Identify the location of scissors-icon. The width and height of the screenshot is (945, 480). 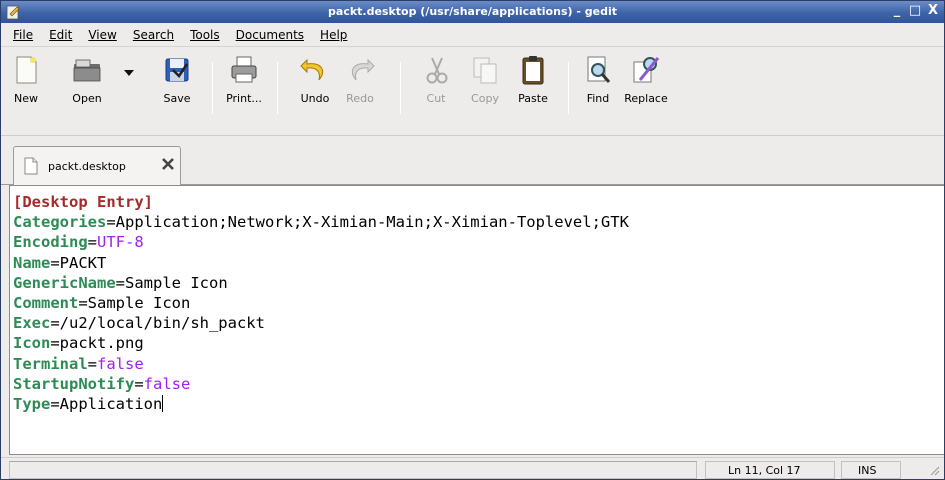
(437, 70).